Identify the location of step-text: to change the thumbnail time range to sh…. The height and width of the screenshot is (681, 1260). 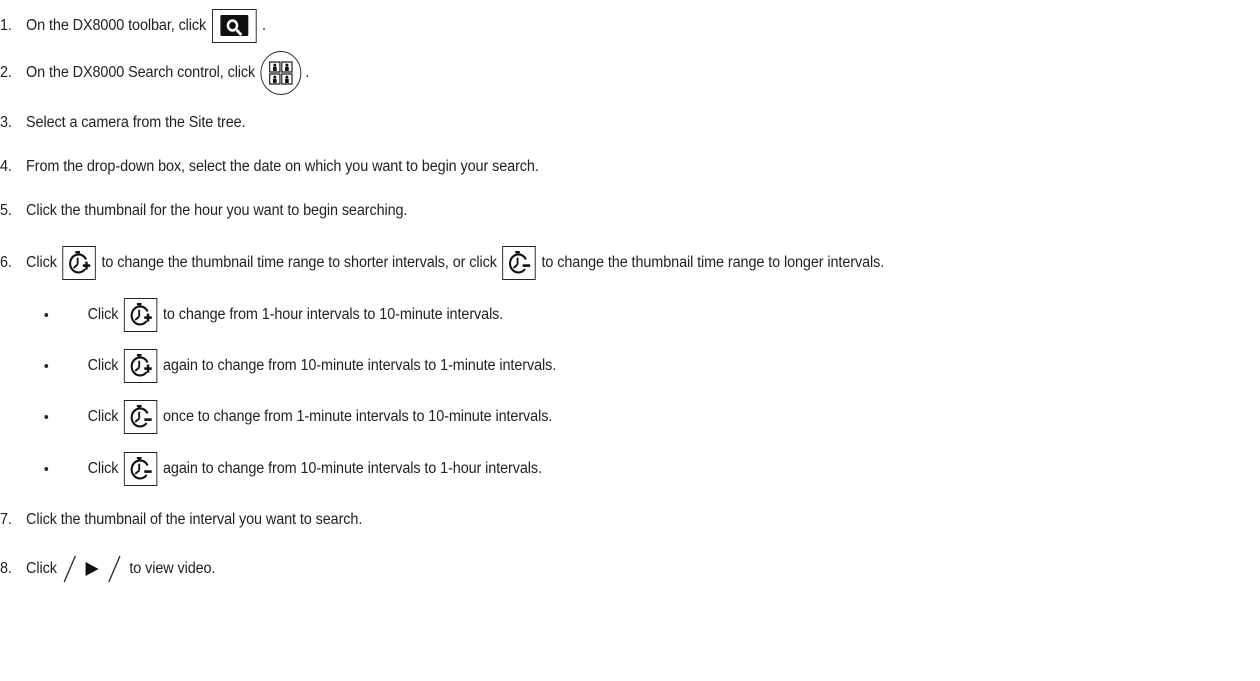
(299, 262).